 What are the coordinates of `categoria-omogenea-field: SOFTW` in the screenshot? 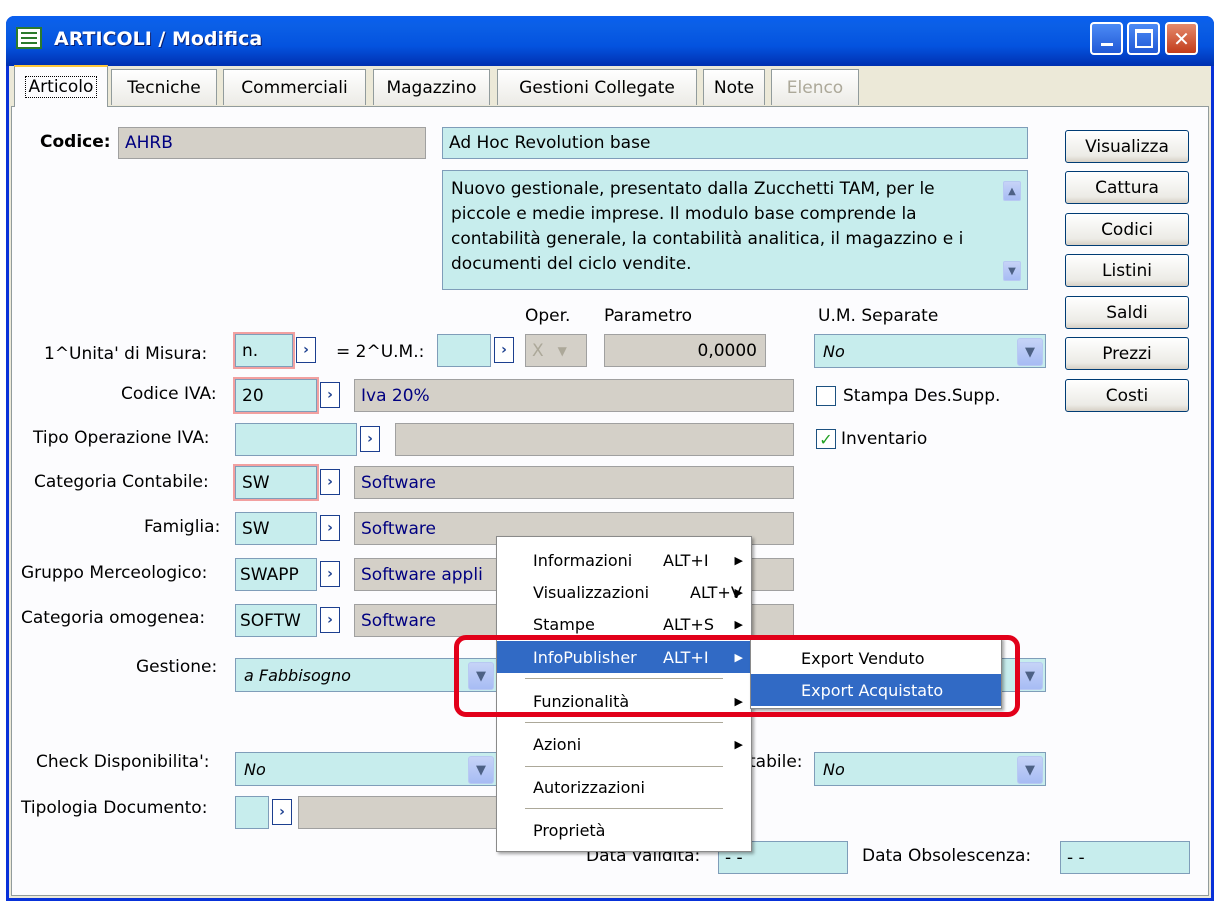 It's located at (276, 620).